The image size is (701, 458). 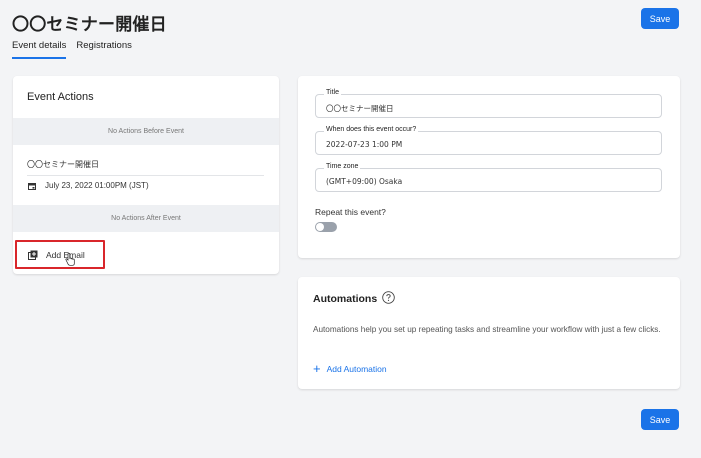 What do you see at coordinates (660, 18) in the screenshot?
I see `save-button: Save` at bounding box center [660, 18].